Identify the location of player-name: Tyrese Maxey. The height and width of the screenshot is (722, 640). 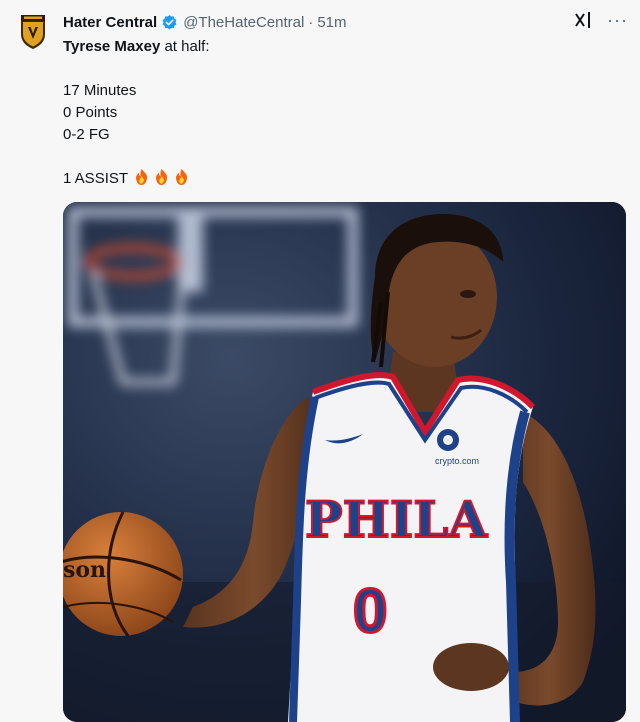
(112, 46).